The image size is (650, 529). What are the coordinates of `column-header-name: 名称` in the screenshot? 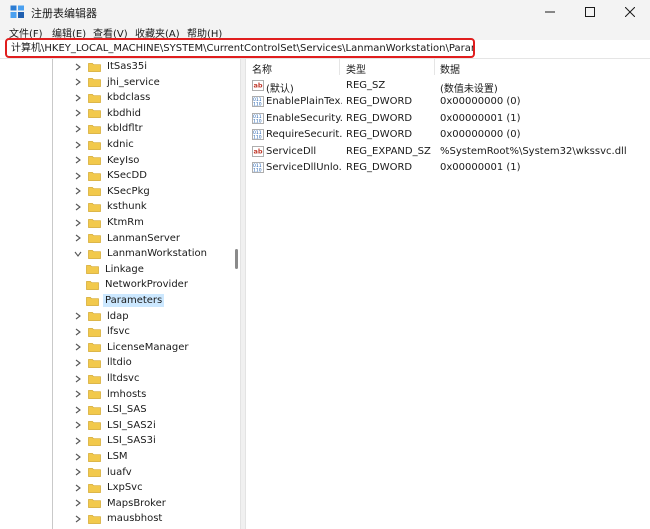 It's located at (262, 68).